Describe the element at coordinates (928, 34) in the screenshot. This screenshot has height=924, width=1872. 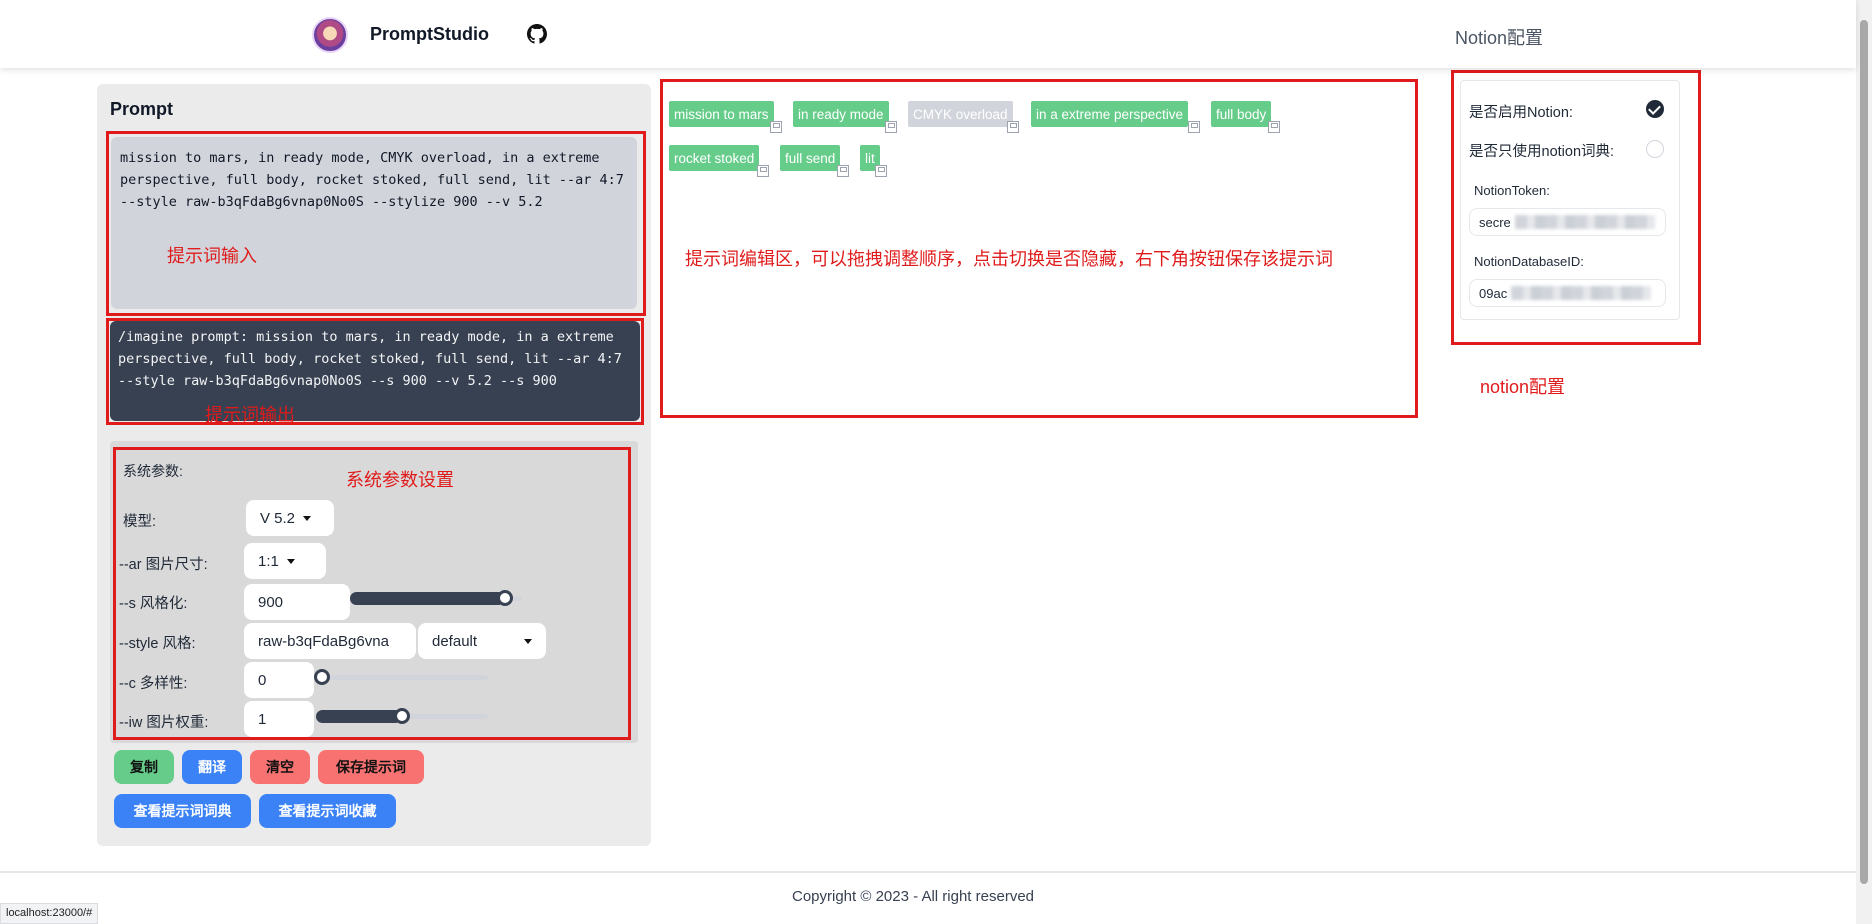
I see `navbar: PromptStudio Notion配置` at that location.